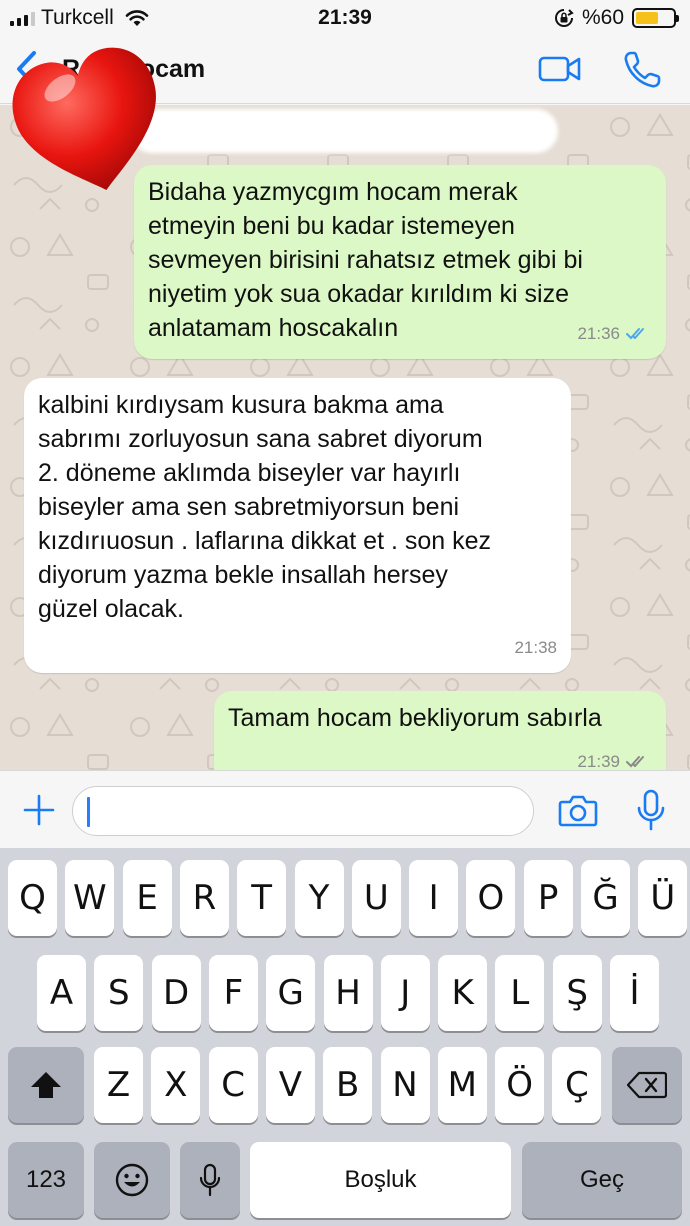  I want to click on message-meta: 21:36, so click(614, 334).